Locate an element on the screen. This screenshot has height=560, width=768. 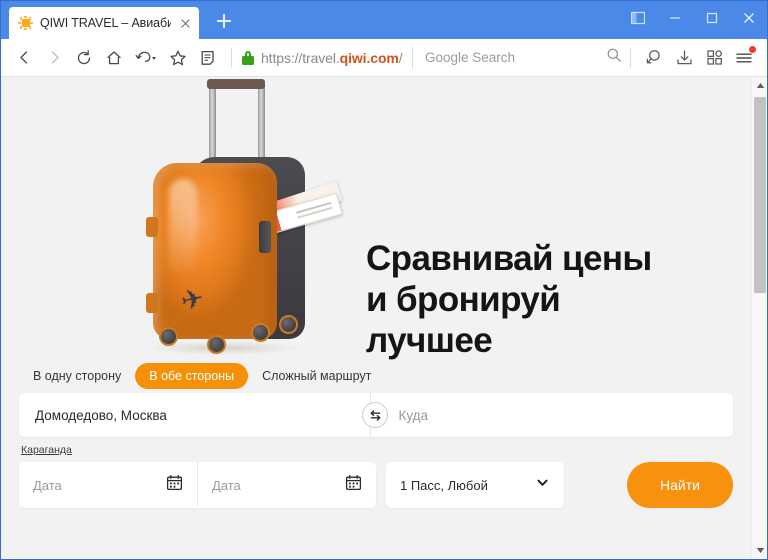
window-controls is located at coordinates (693, 18).